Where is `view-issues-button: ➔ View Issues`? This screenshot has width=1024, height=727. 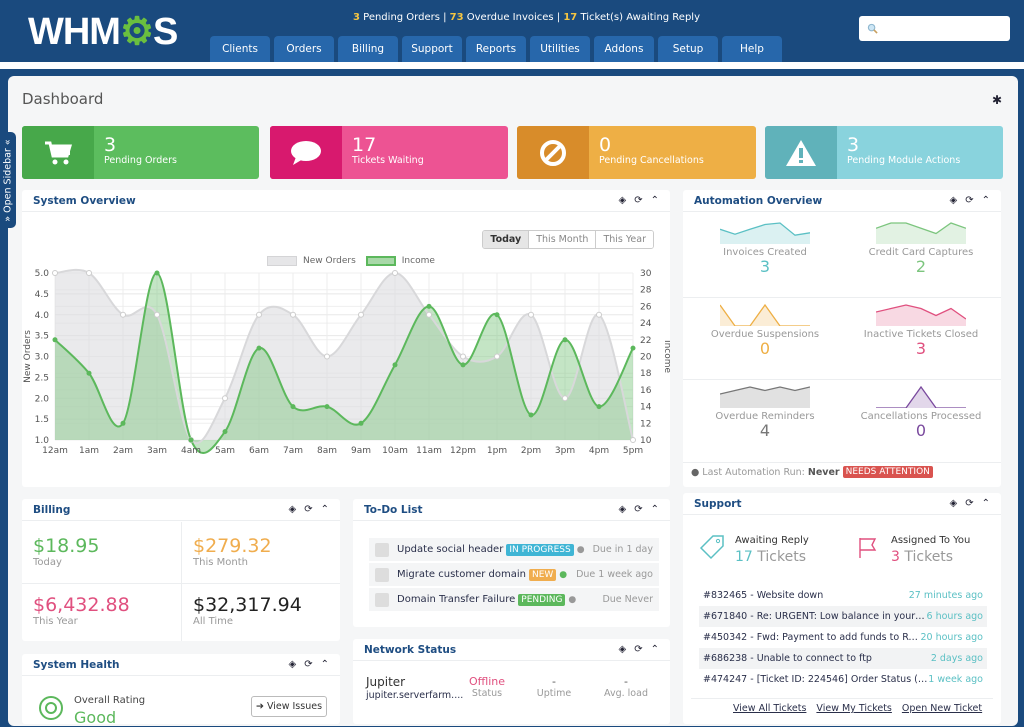
view-issues-button: ➔ View Issues is located at coordinates (289, 706).